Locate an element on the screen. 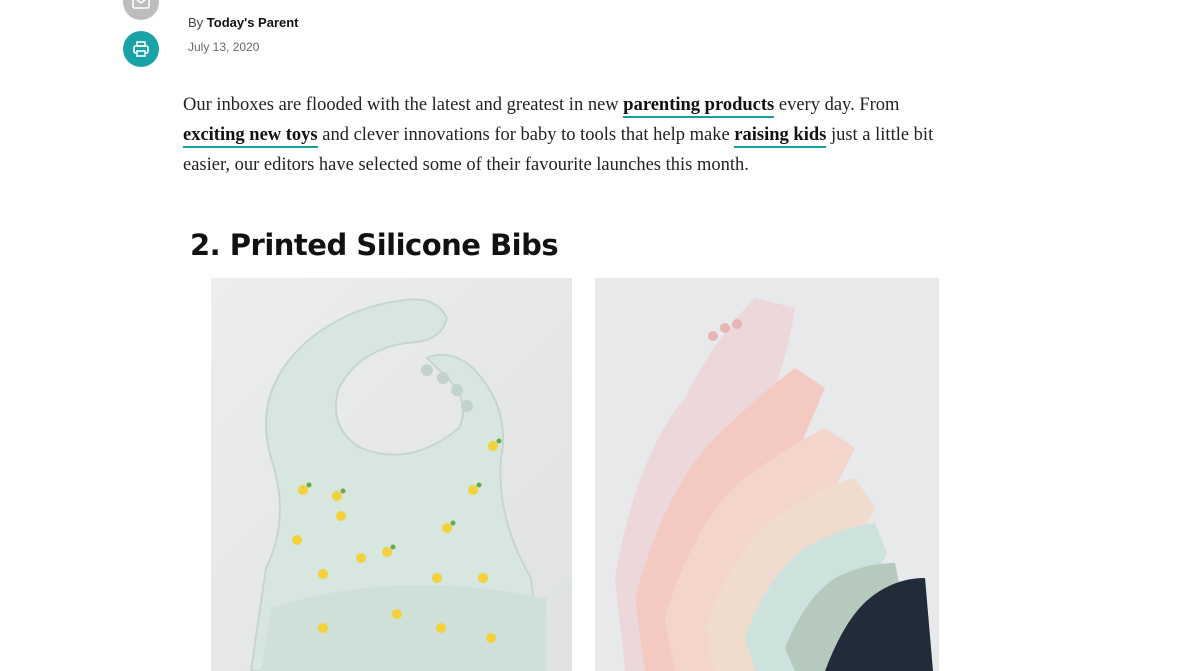 The width and height of the screenshot is (1196, 671). parenting-products-link: parenting products is located at coordinates (699, 106).